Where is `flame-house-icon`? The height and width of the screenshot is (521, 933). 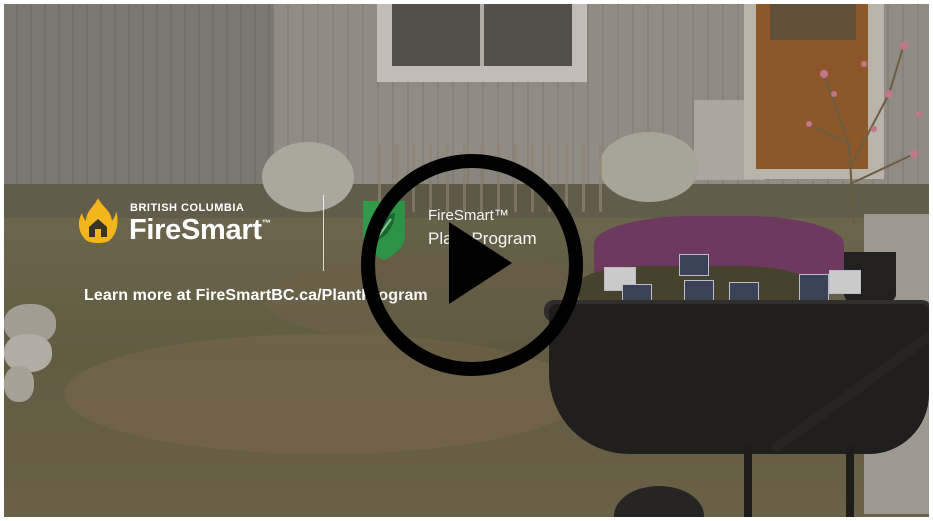 flame-house-icon is located at coordinates (98, 220).